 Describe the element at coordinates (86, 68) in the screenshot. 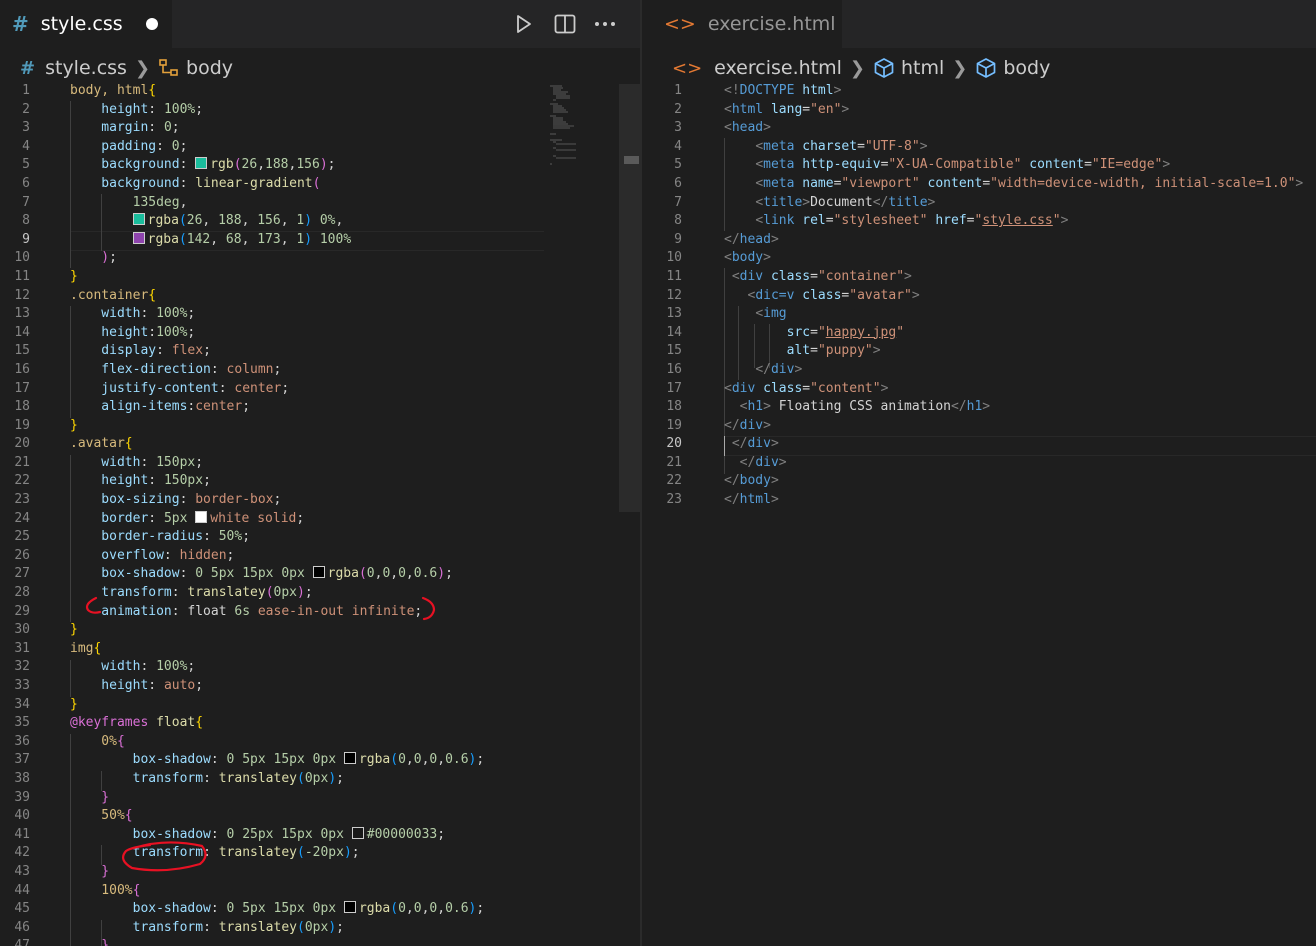

I see `breadcrumb-file: style.css` at that location.